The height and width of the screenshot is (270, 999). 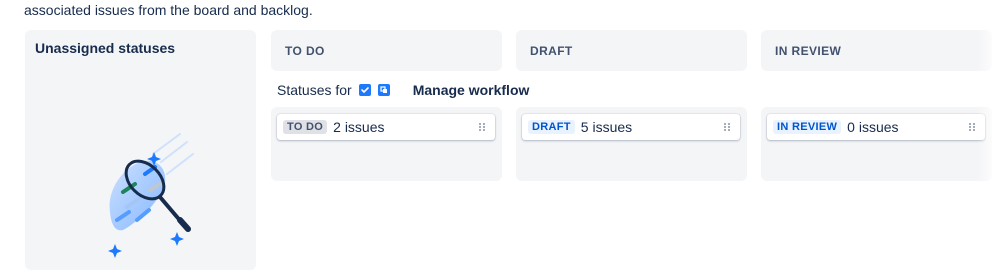 I want to click on column-header-label: IN REVIEW, so click(x=808, y=51).